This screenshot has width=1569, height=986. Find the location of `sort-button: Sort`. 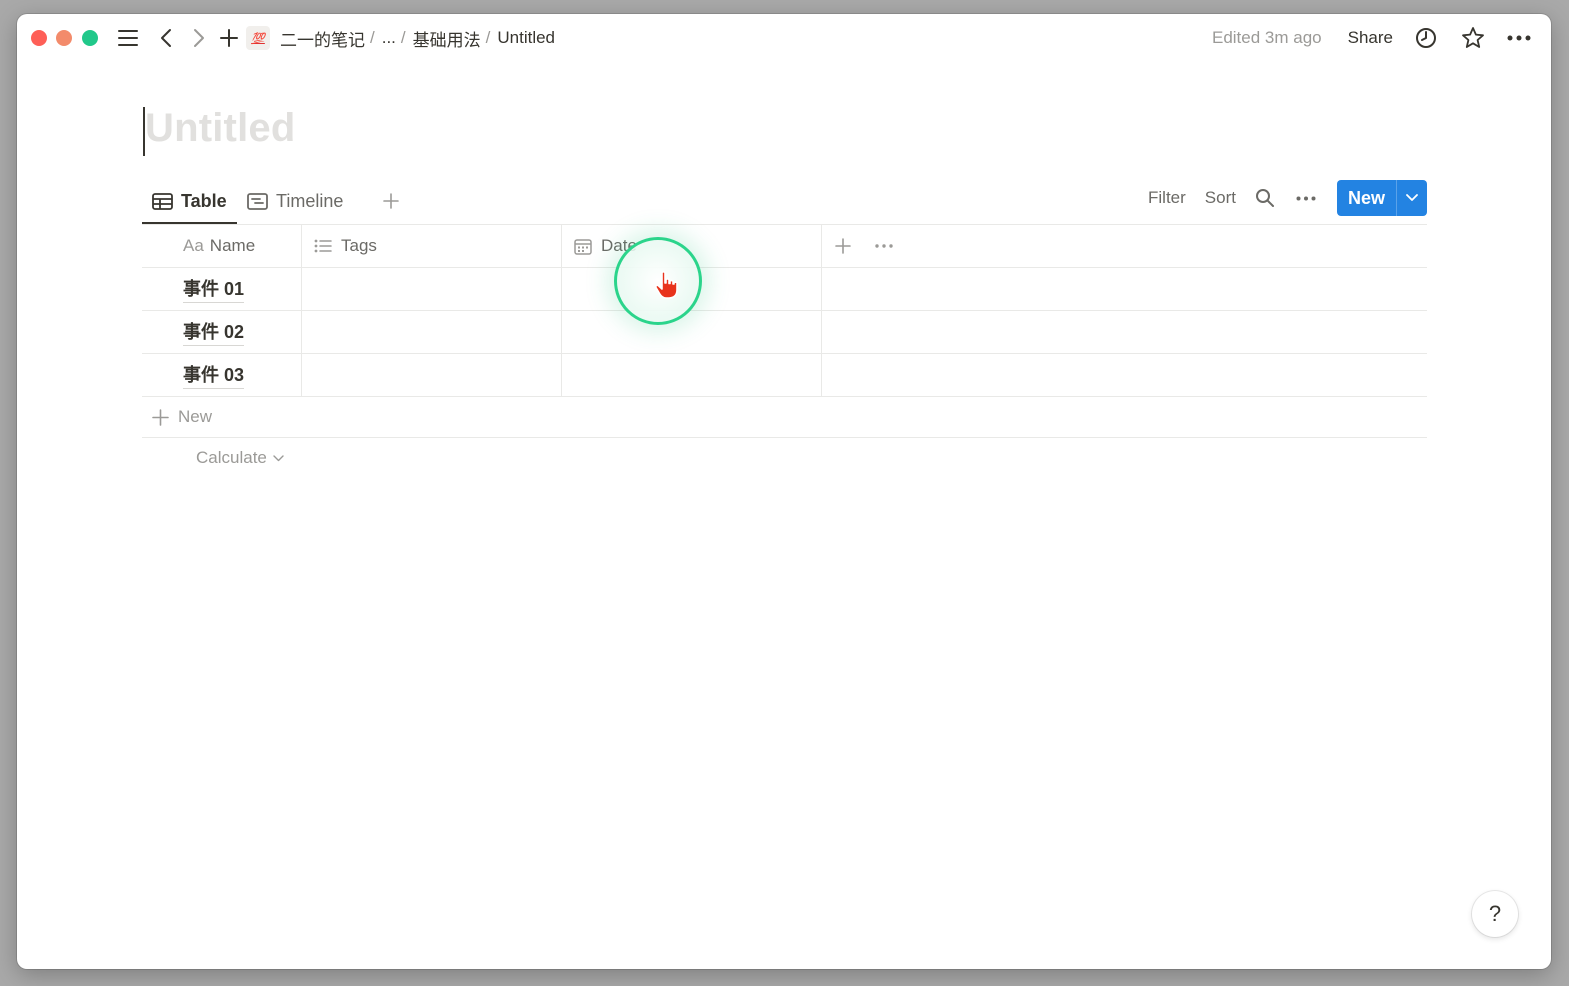

sort-button: Sort is located at coordinates (1220, 198).